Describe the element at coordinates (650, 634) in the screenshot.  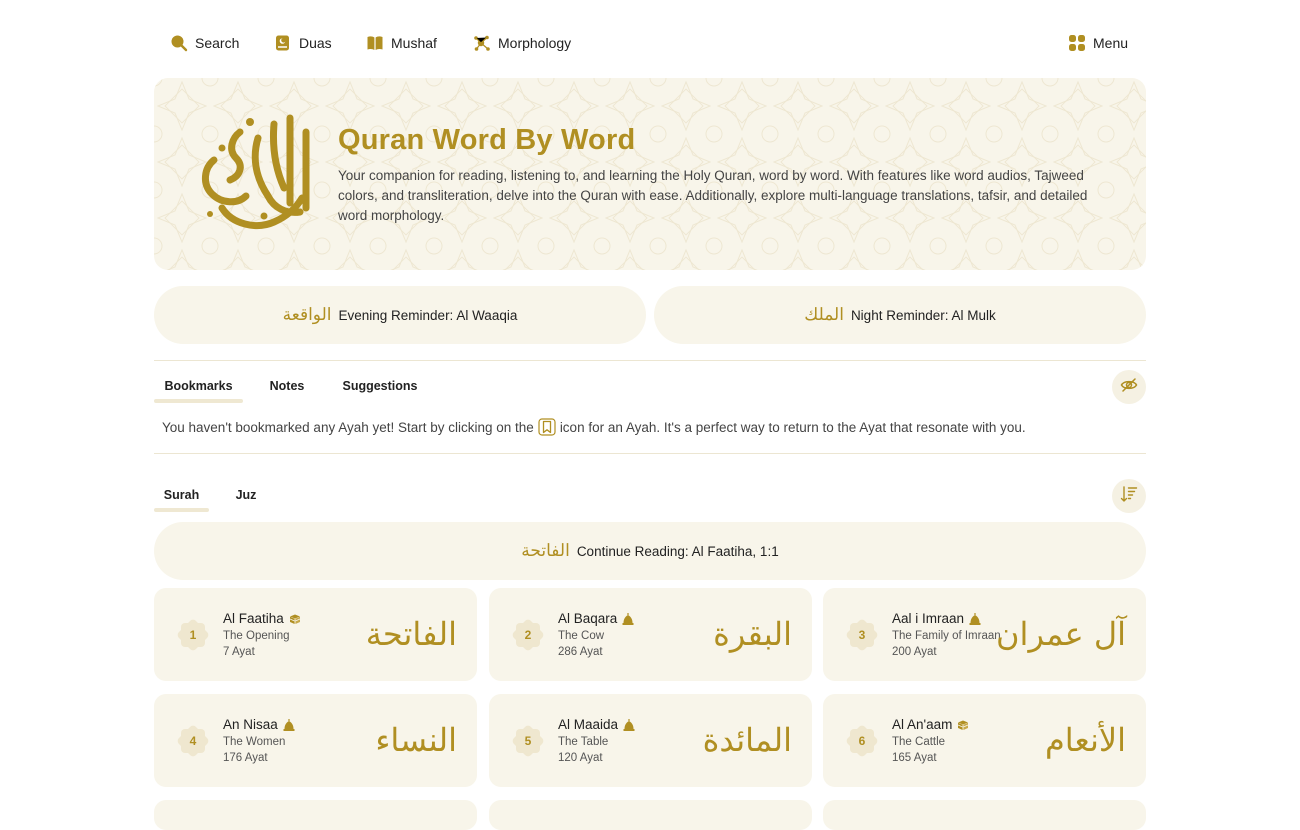
I see `surah-card-2: 2 Al Baqara The Cow 286 Ayat البقرة` at that location.